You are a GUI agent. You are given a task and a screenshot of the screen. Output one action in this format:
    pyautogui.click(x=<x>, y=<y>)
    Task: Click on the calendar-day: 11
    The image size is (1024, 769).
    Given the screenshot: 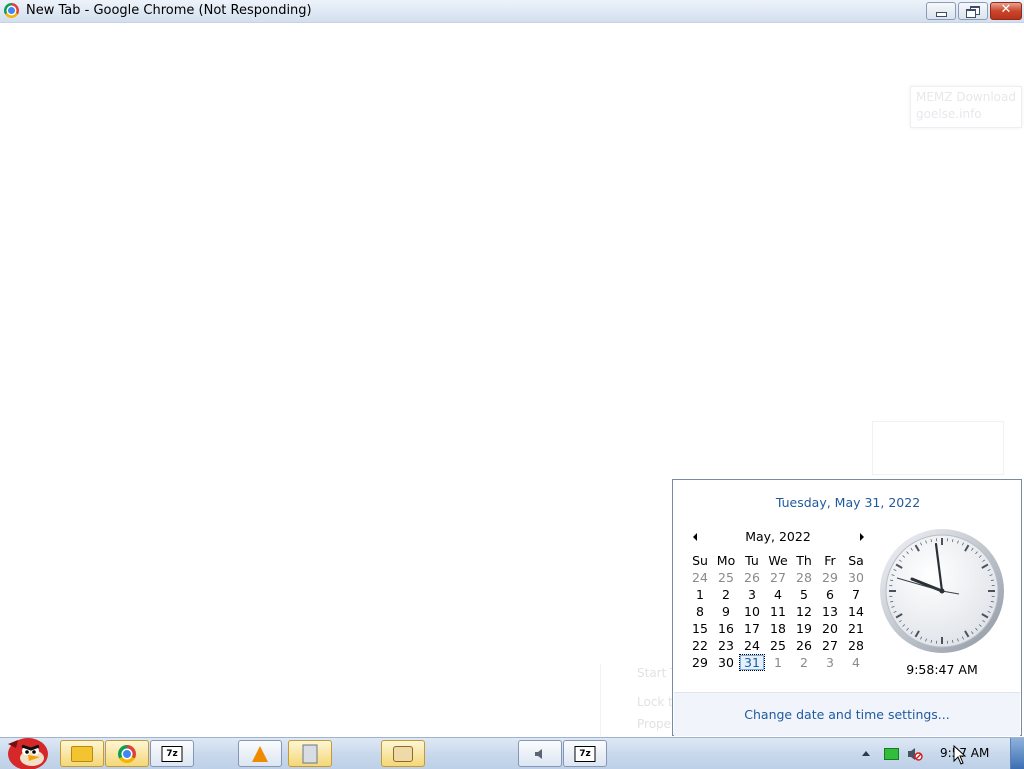 What is the action you would take?
    pyautogui.click(x=778, y=611)
    